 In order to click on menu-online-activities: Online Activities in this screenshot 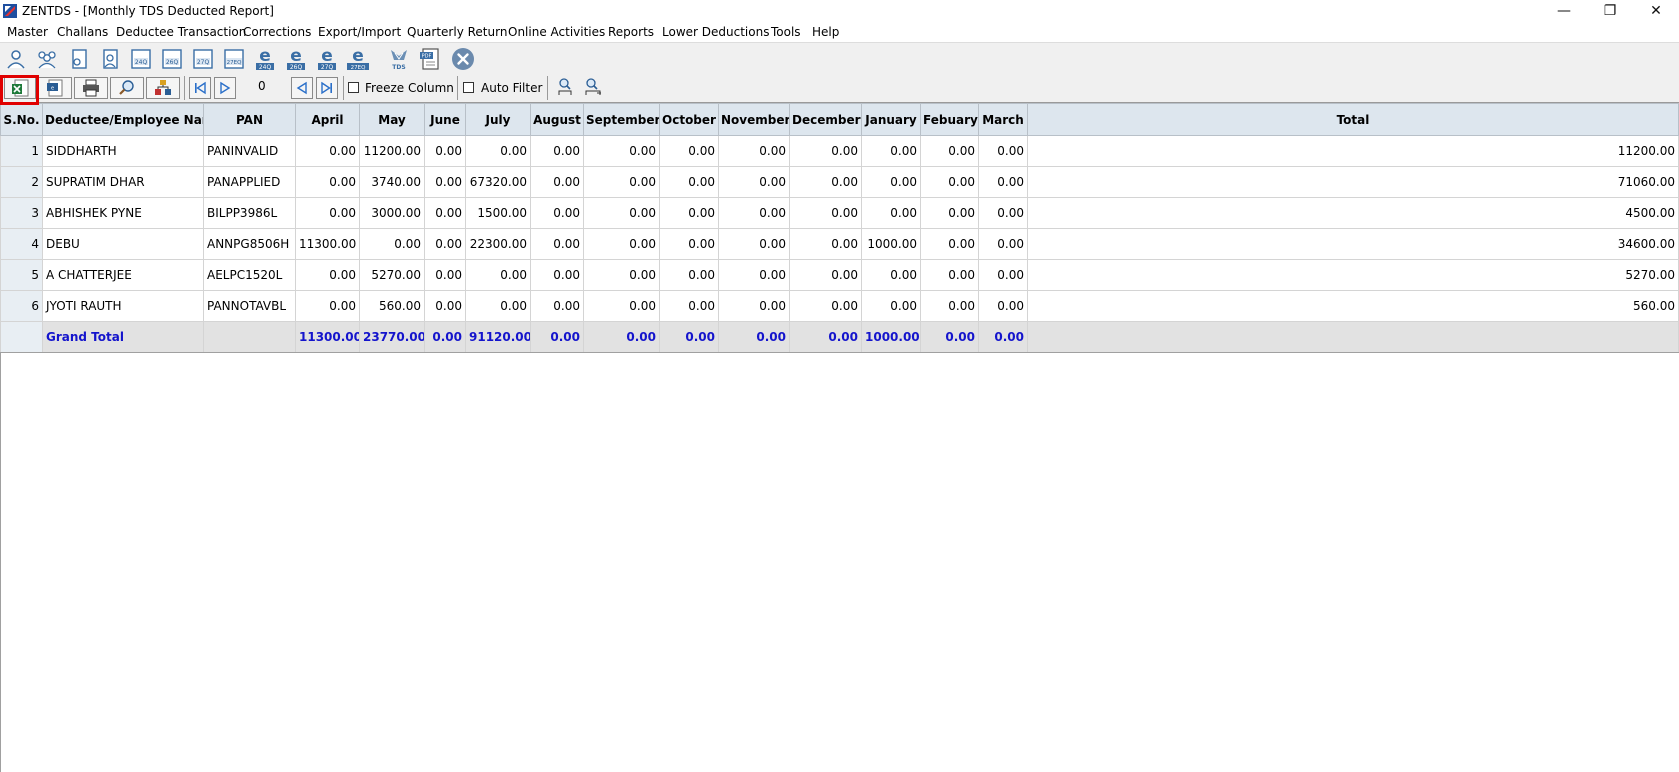, I will do `click(556, 32)`.